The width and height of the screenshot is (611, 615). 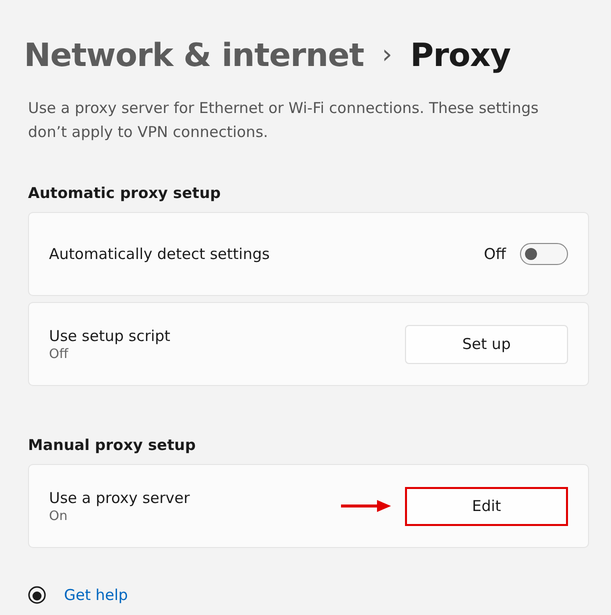 What do you see at coordinates (495, 254) in the screenshot?
I see `toggle-state: Off` at bounding box center [495, 254].